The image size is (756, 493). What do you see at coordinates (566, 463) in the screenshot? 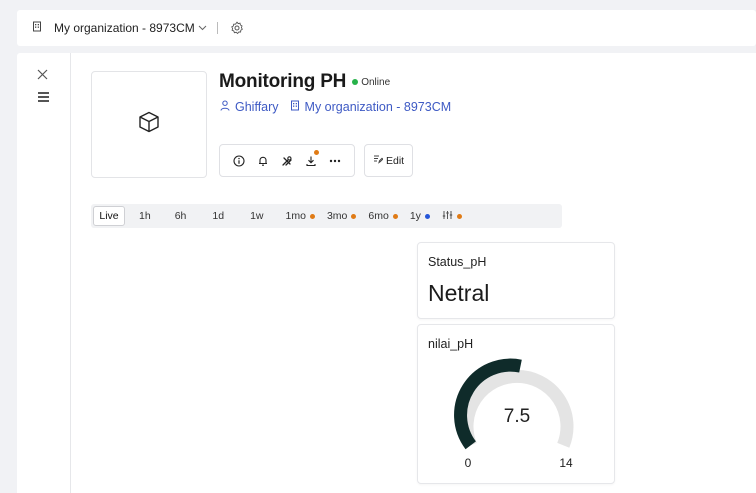
I see `gauge-max: 14` at bounding box center [566, 463].